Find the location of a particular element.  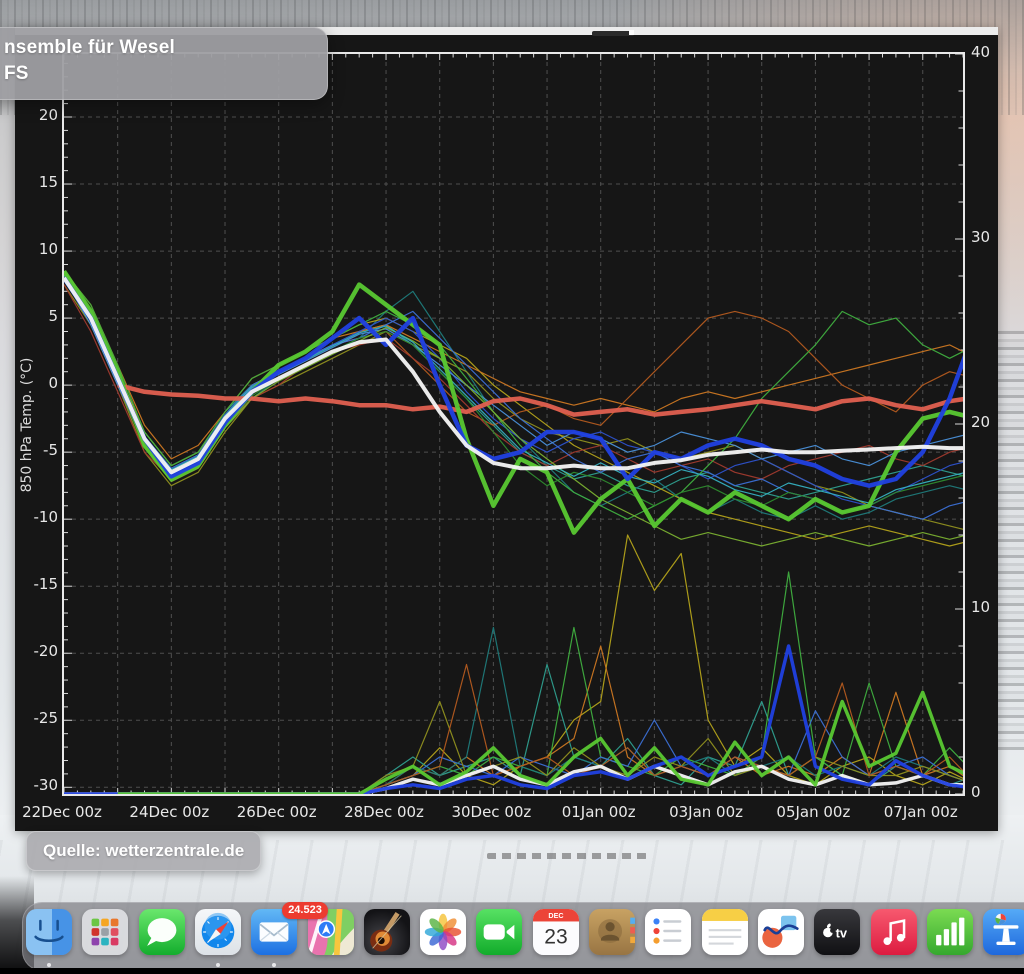

clipped-title-dot is located at coordinates (631, 32).